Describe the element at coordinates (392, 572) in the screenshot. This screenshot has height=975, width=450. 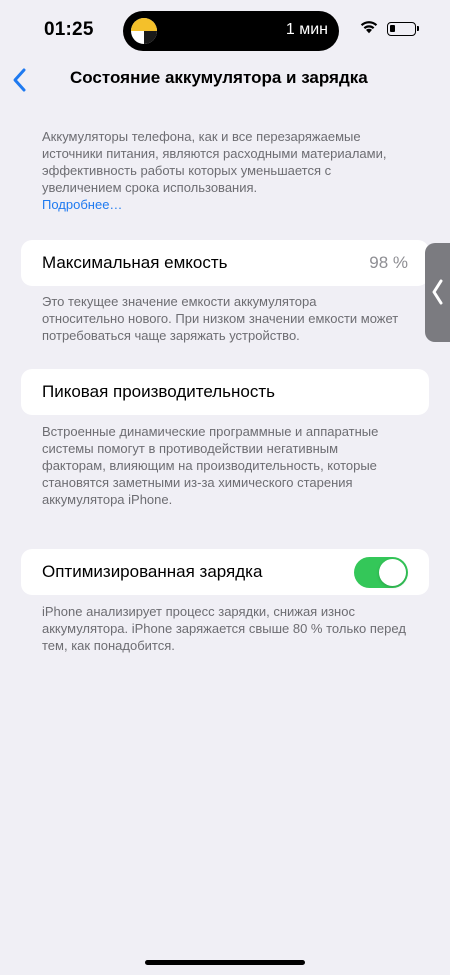
I see `toggle-knob` at that location.